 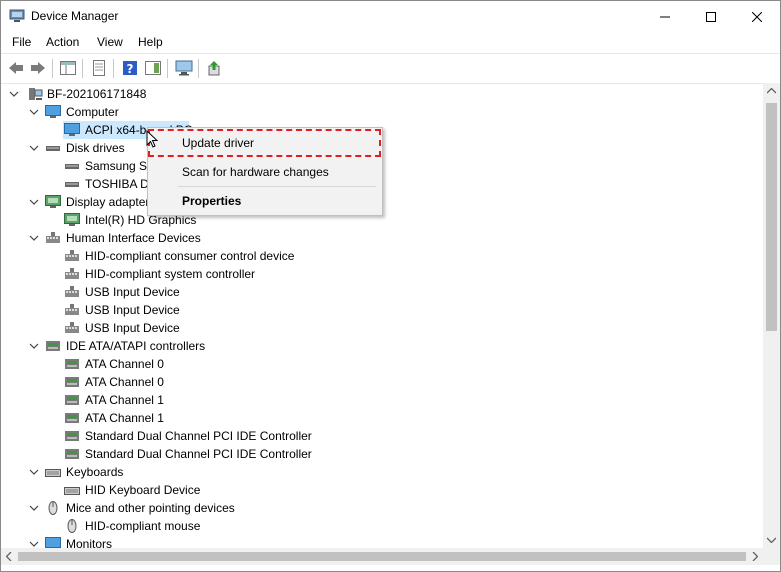 I want to click on window-title: Device Manager, so click(x=75, y=16).